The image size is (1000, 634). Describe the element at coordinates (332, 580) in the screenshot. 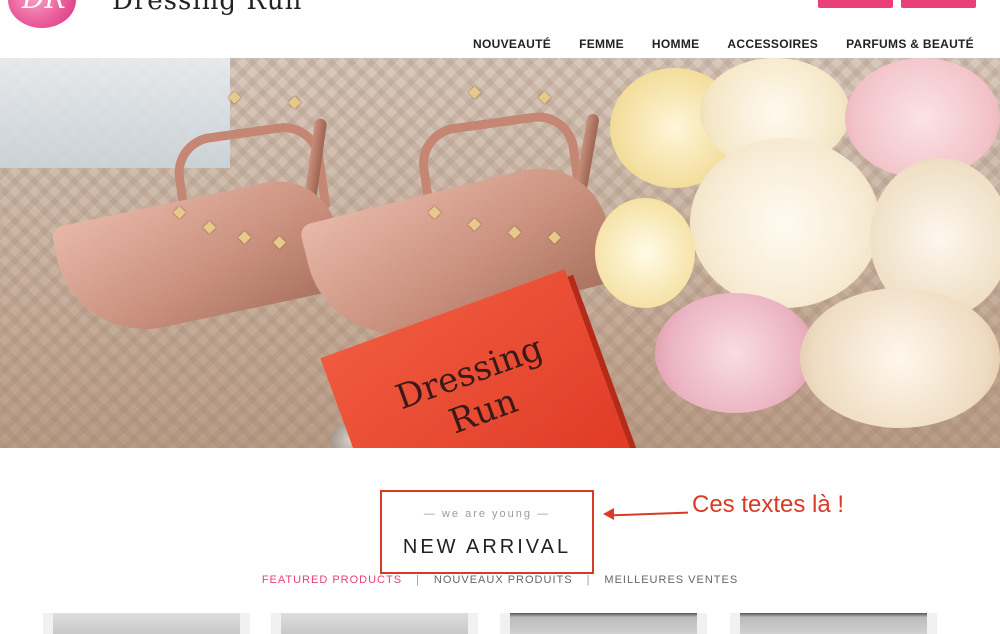

I see `tab-featured-products: FEATURED PRODUCTS` at that location.